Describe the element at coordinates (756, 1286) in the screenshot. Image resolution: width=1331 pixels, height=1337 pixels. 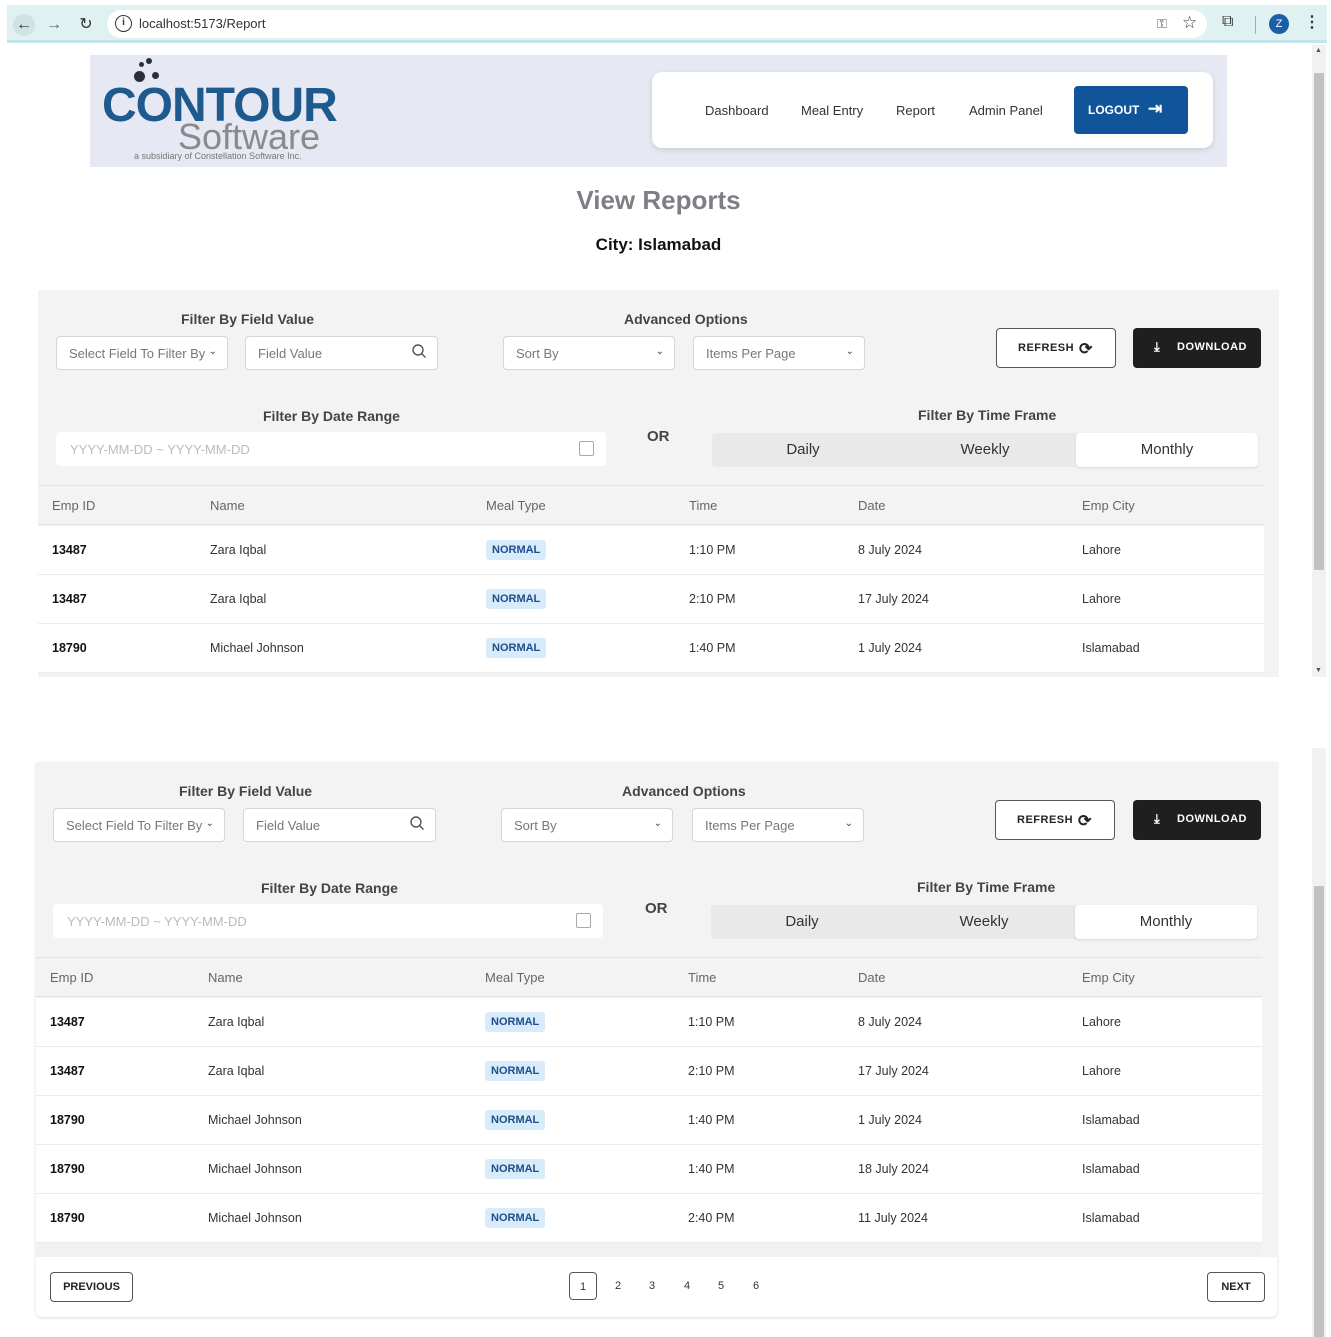
I see `page-number: 6` at that location.